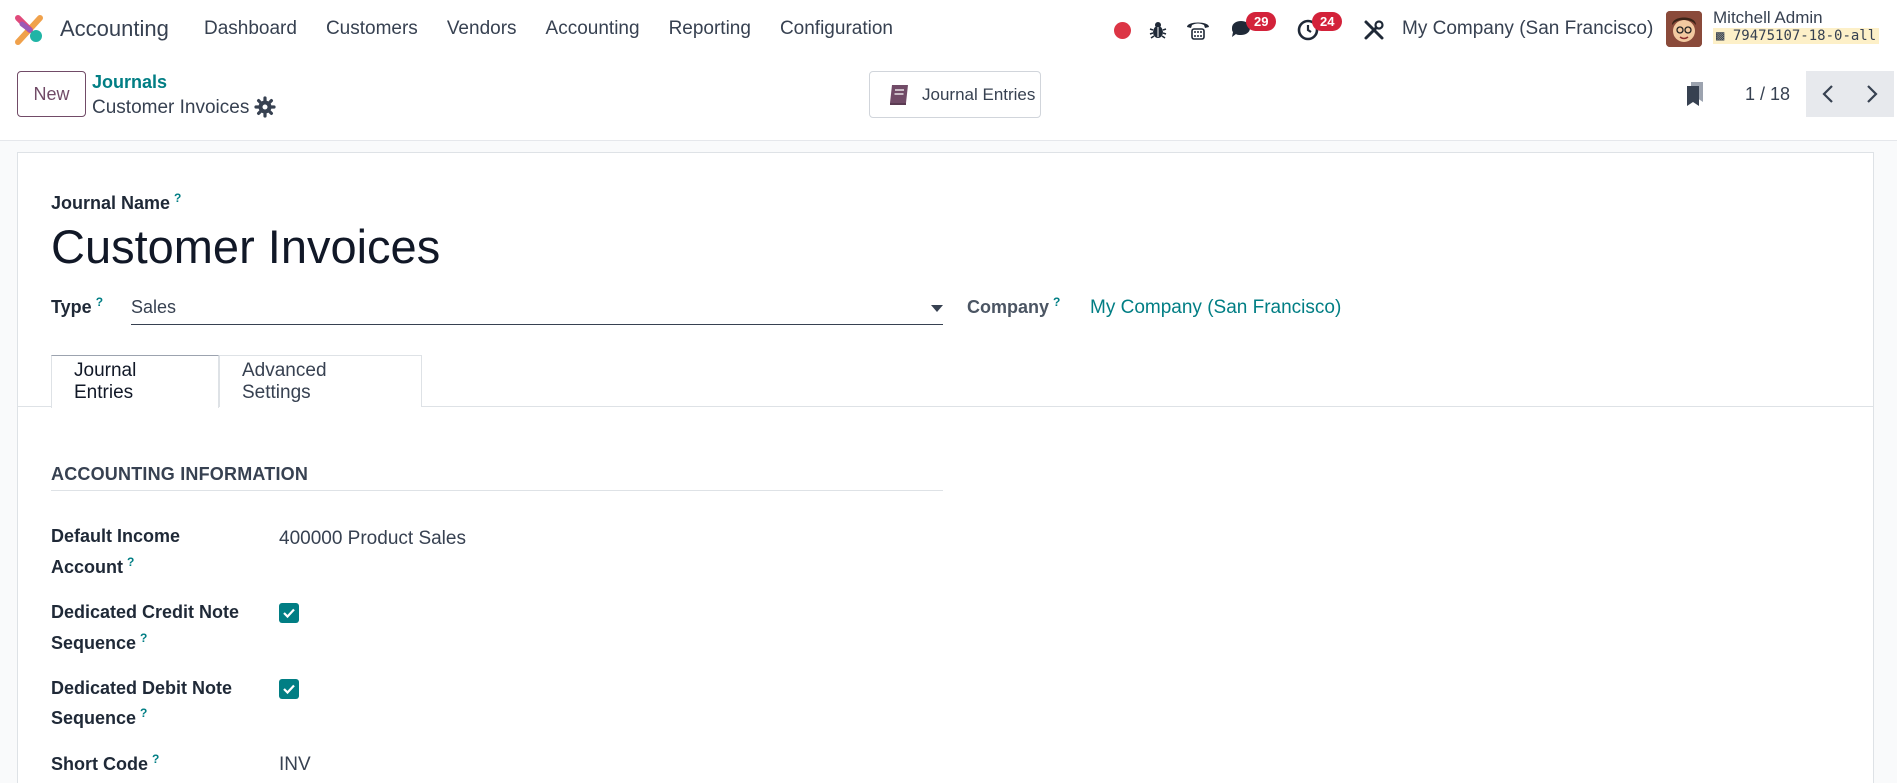  Describe the element at coordinates (320, 381) in the screenshot. I see `tab-advanced-settings: Advanced Settings` at that location.